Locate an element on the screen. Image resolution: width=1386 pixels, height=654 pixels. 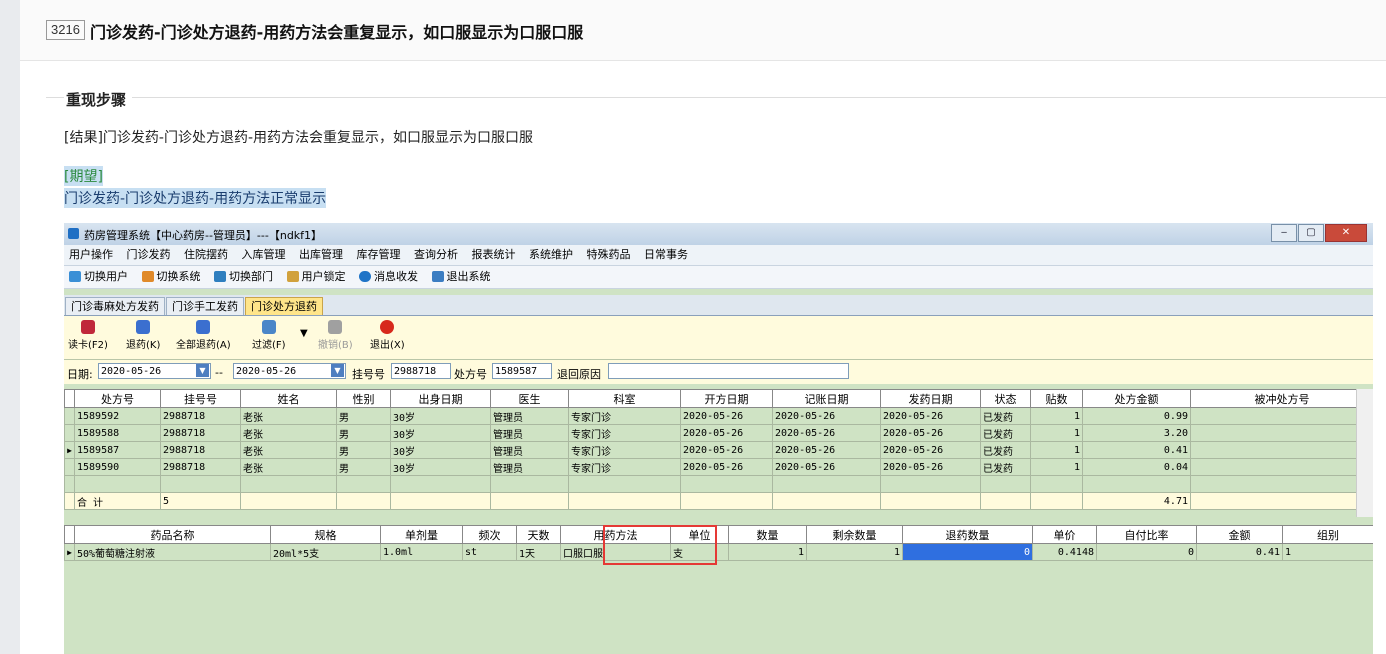
table-cell: st is located at coordinates (489, 552).